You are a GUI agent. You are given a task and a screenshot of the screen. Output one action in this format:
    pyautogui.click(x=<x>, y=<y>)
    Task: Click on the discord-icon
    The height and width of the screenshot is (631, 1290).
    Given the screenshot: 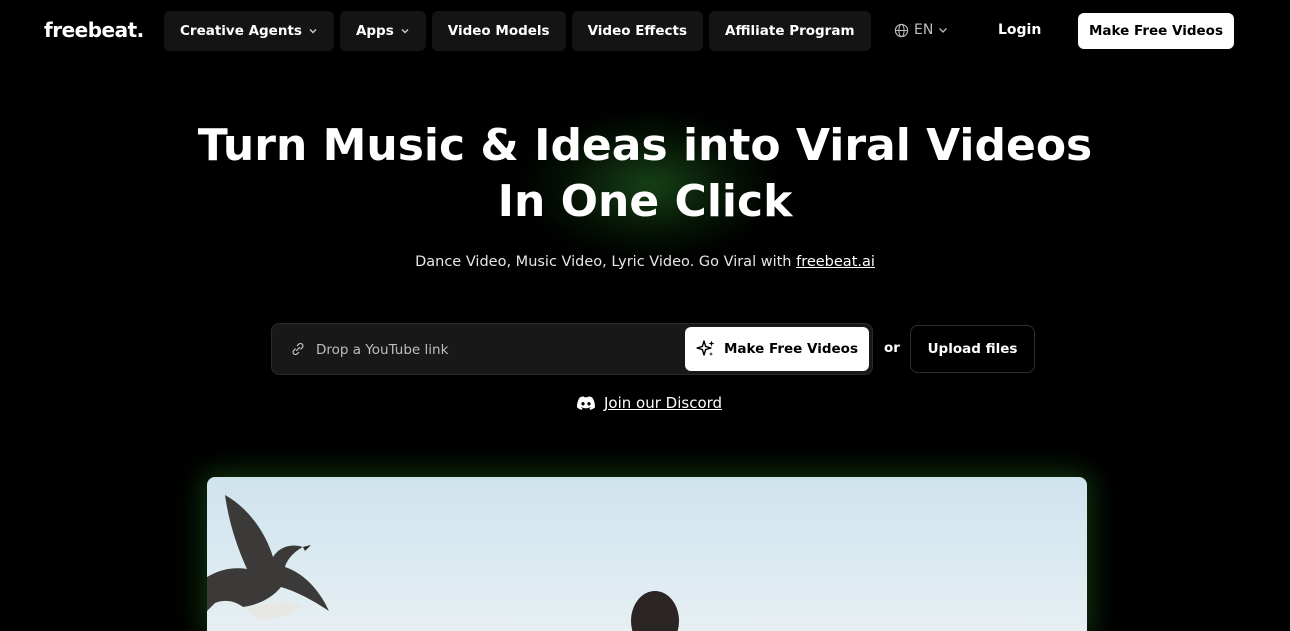 What is the action you would take?
    pyautogui.click(x=586, y=403)
    